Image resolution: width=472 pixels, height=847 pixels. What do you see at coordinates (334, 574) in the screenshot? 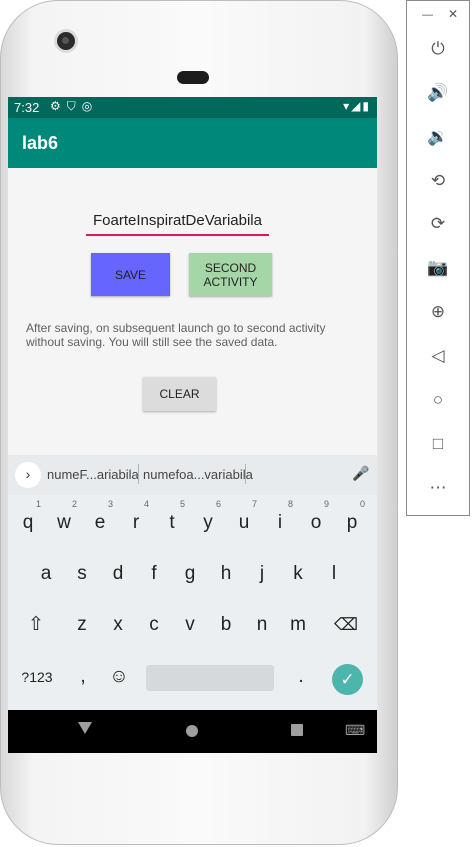
I see `key-l: l` at bounding box center [334, 574].